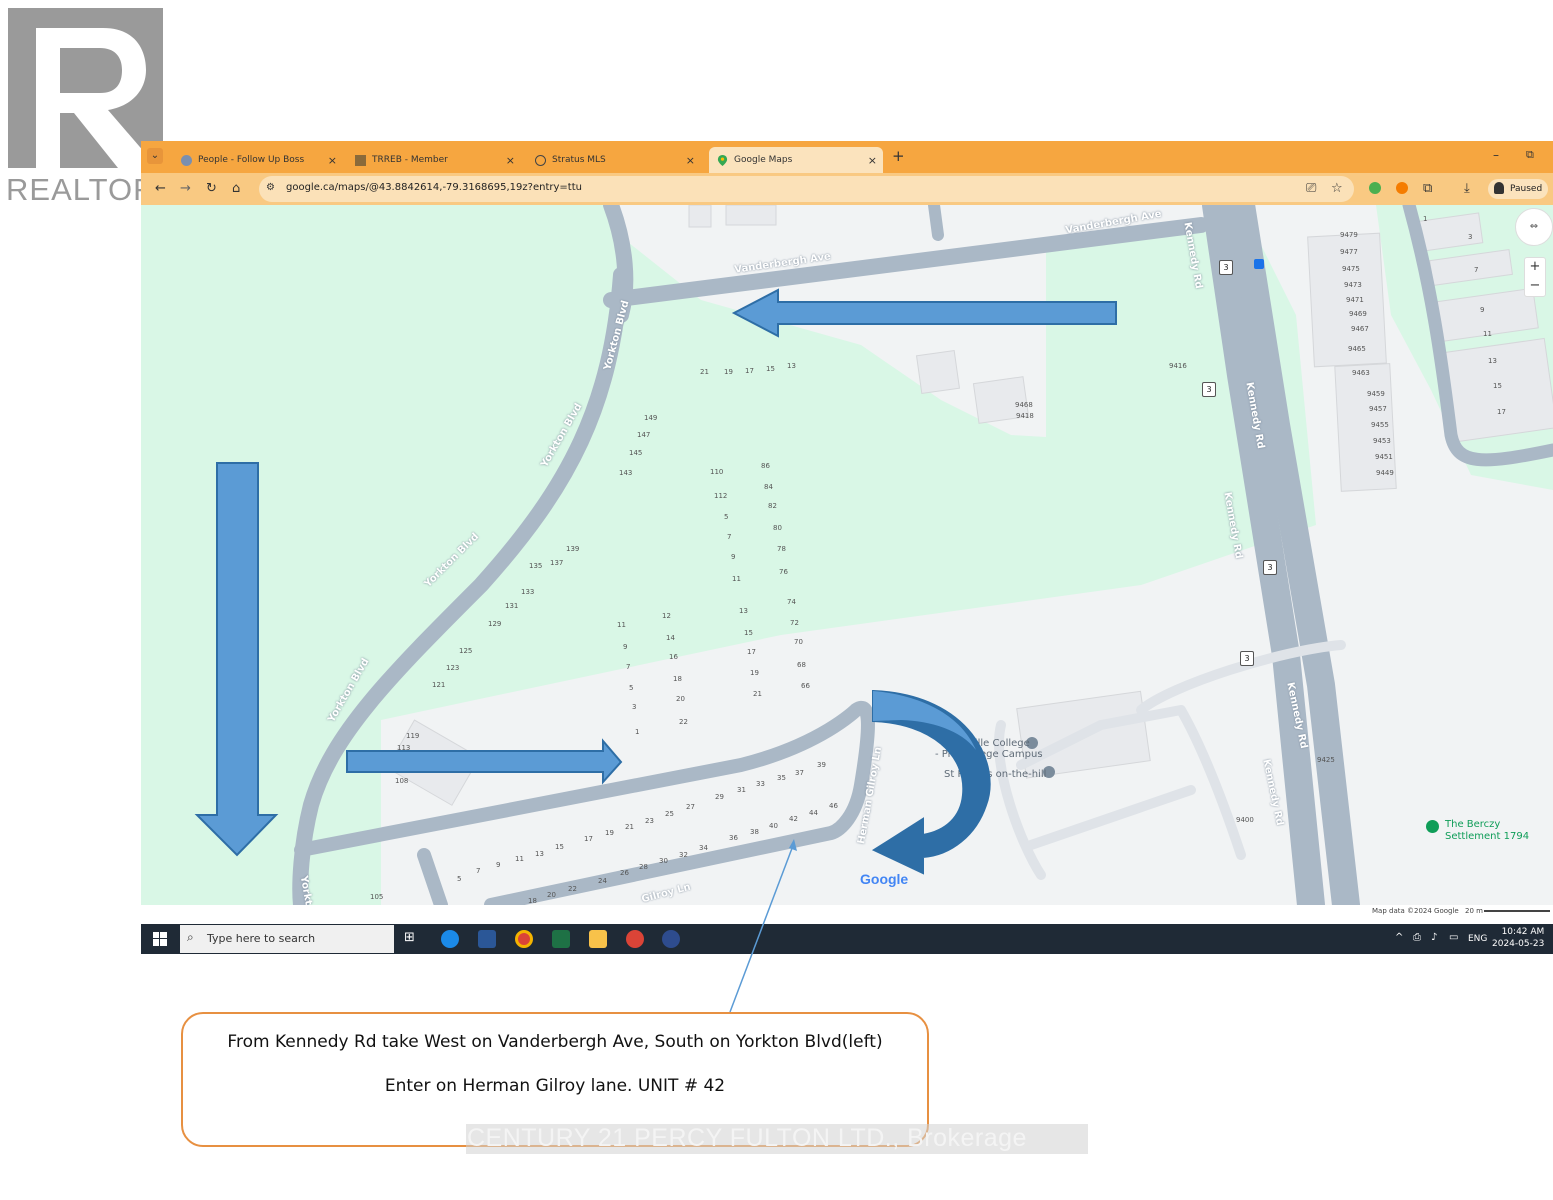 The height and width of the screenshot is (1200, 1553). What do you see at coordinates (721, 496) in the screenshot?
I see `house-number: 112` at bounding box center [721, 496].